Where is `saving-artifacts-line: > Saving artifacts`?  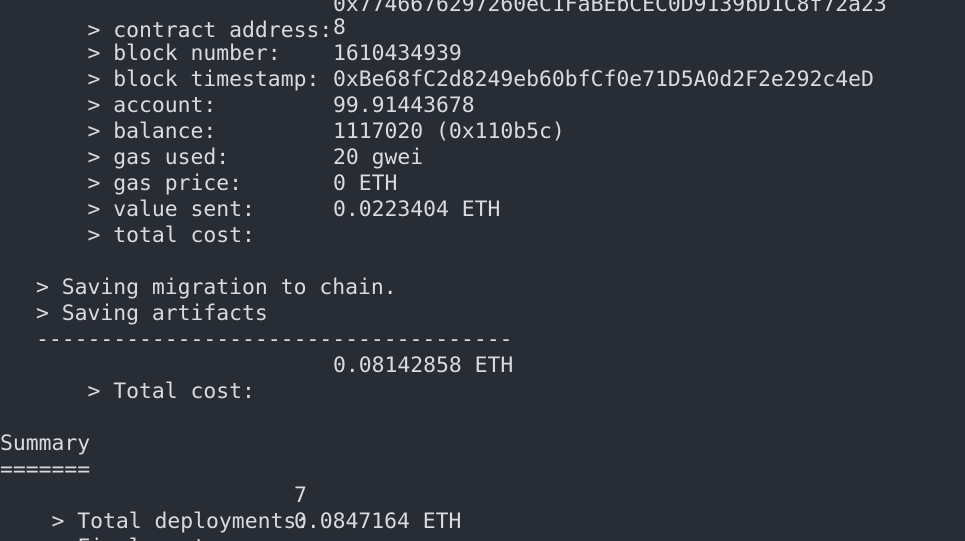 saving-artifacts-line: > Saving artifacts is located at coordinates (152, 313).